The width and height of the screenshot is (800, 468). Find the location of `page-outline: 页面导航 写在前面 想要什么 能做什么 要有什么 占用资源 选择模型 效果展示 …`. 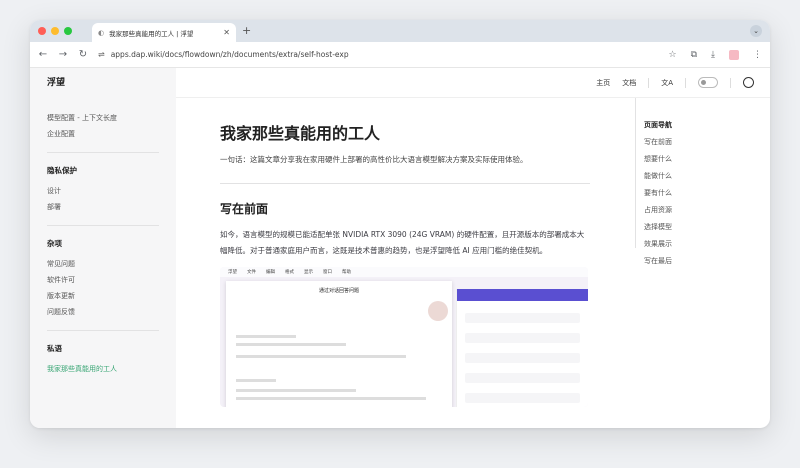

page-outline: 页面导航 写在前面 想要什么 能做什么 要有什么 占用资源 选择模型 效果展示 … is located at coordinates (695, 181).